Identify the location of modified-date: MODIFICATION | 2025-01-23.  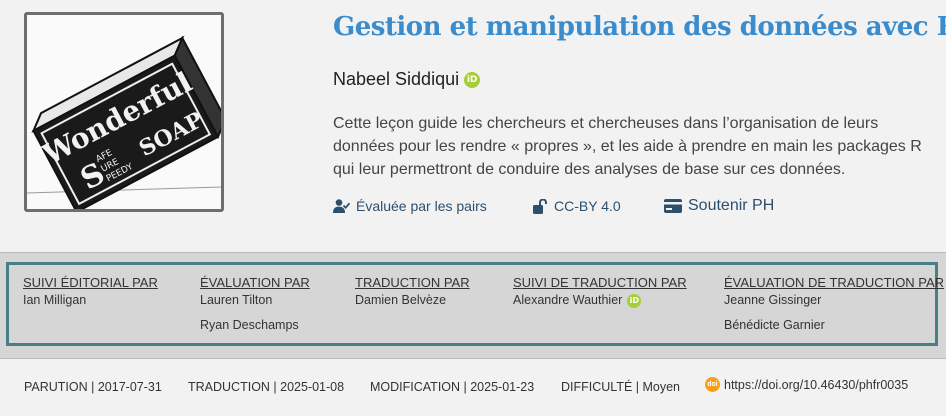
(452, 387).